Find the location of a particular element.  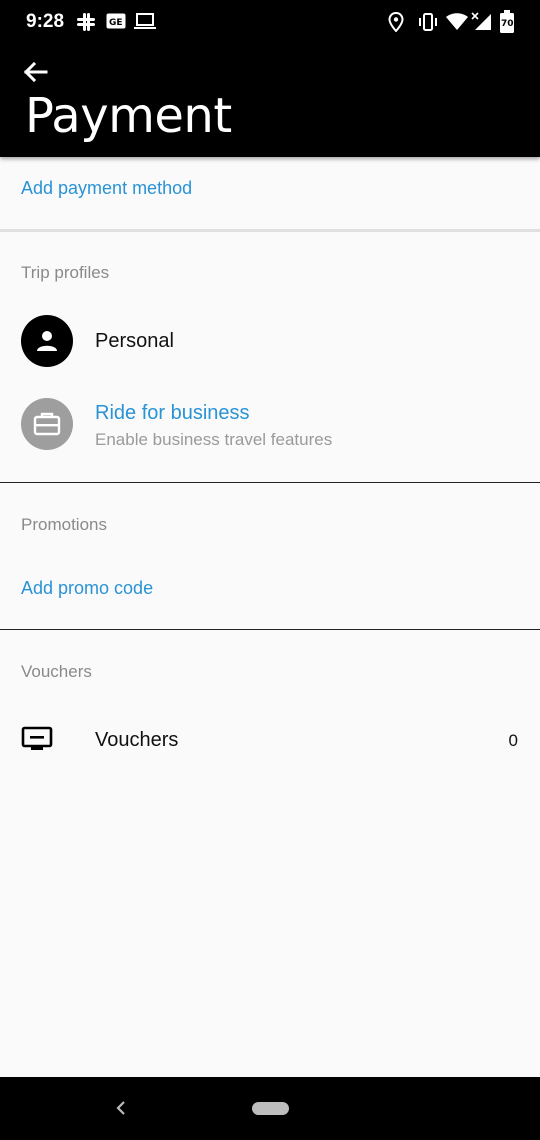

location-icon is located at coordinates (396, 24).